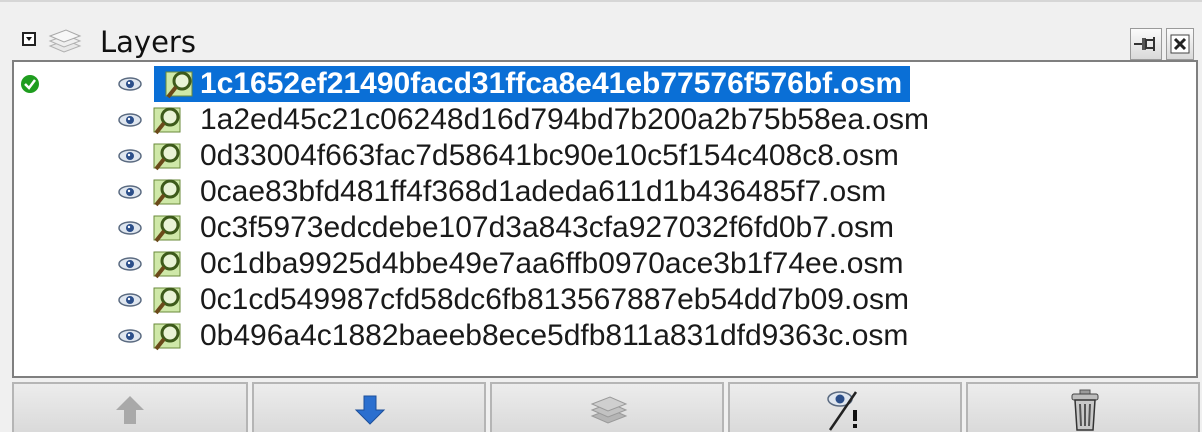  What do you see at coordinates (130, 410) in the screenshot?
I see `move-up-icon` at bounding box center [130, 410].